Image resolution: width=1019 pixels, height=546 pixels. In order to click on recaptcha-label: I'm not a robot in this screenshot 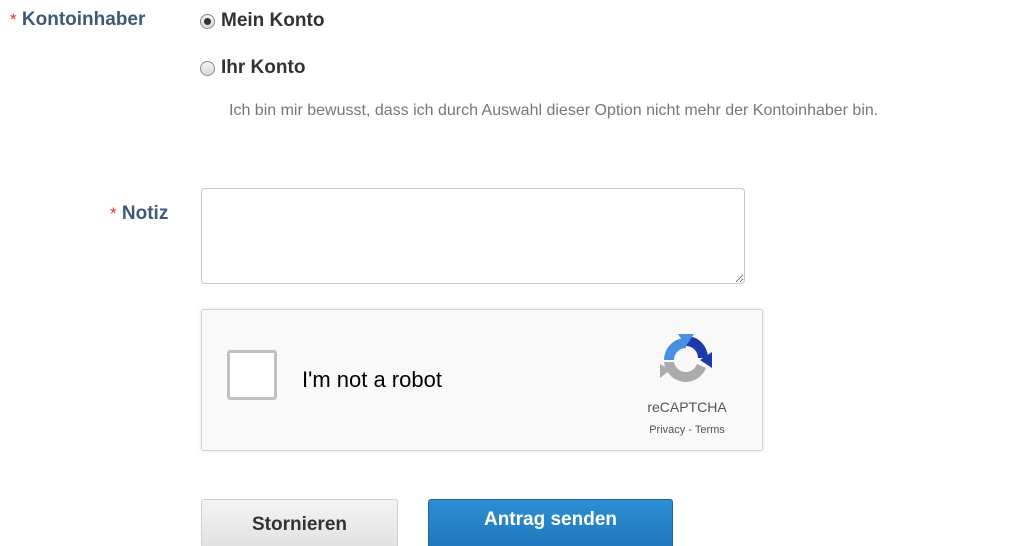, I will do `click(372, 379)`.